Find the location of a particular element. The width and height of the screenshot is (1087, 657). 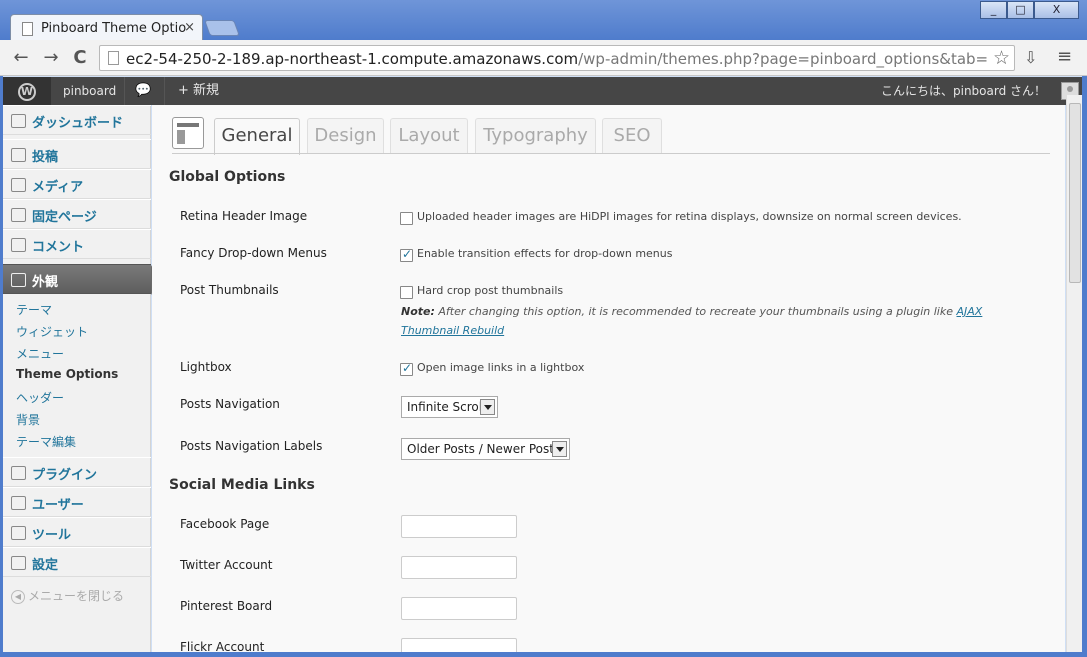

tab-layout: Layout is located at coordinates (429, 136).